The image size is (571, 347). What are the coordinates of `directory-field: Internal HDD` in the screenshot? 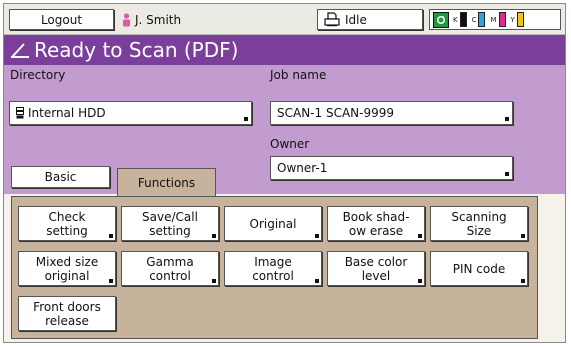 It's located at (130, 113).